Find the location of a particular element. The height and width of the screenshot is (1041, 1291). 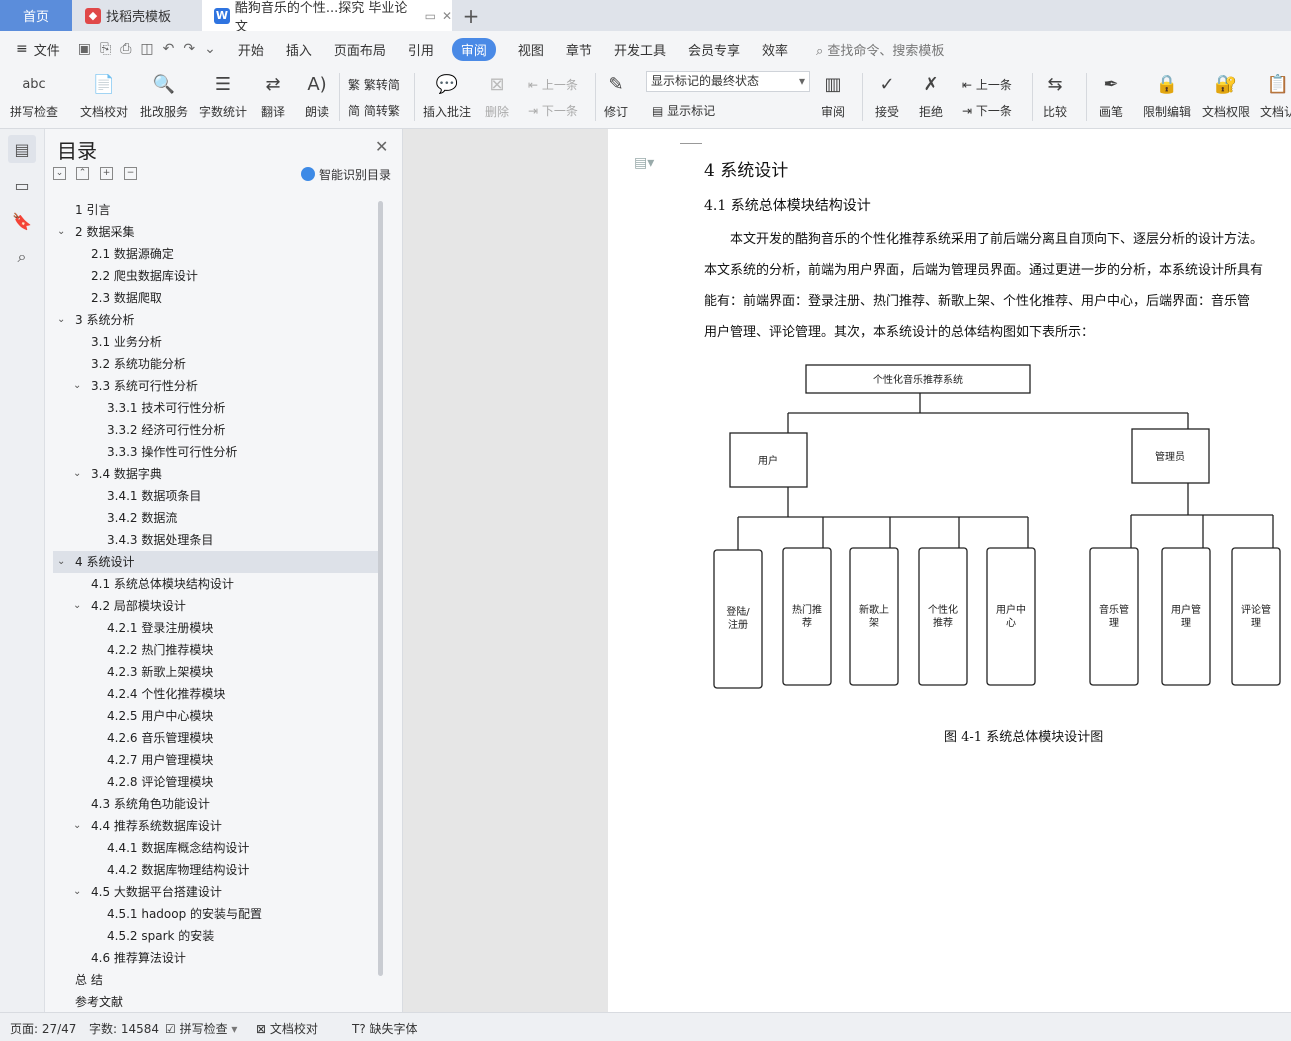

review-pane-button: ▥ 审阅 is located at coordinates (833, 94).